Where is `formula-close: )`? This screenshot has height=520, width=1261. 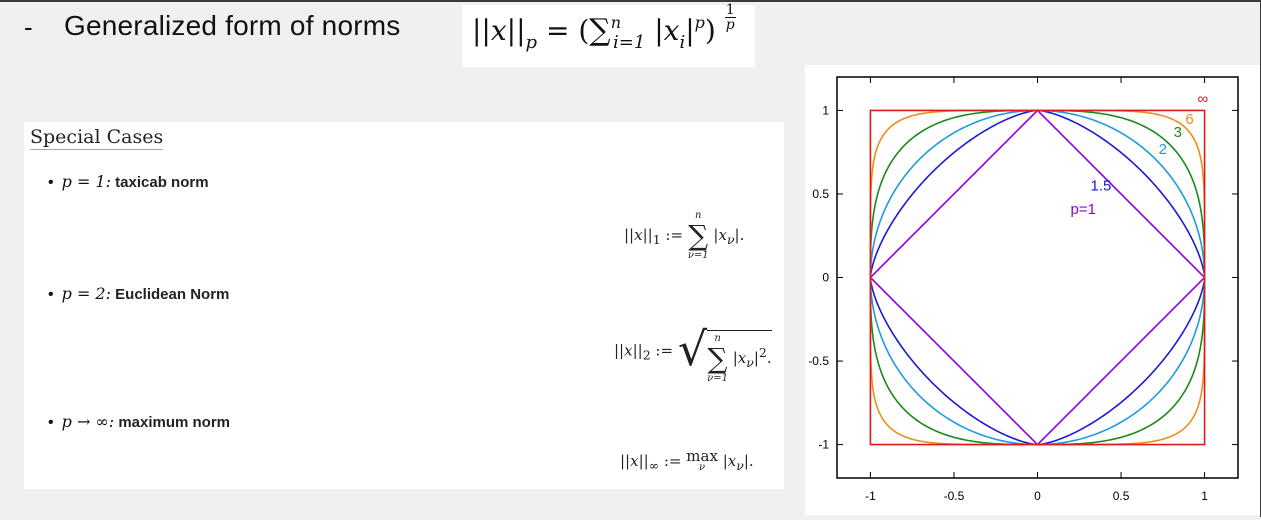
formula-close: ) is located at coordinates (710, 30).